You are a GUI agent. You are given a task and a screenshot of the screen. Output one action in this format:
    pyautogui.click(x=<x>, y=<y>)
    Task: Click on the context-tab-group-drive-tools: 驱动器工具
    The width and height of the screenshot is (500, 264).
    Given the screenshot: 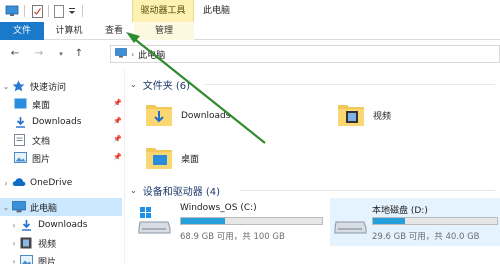 What is the action you would take?
    pyautogui.click(x=163, y=11)
    